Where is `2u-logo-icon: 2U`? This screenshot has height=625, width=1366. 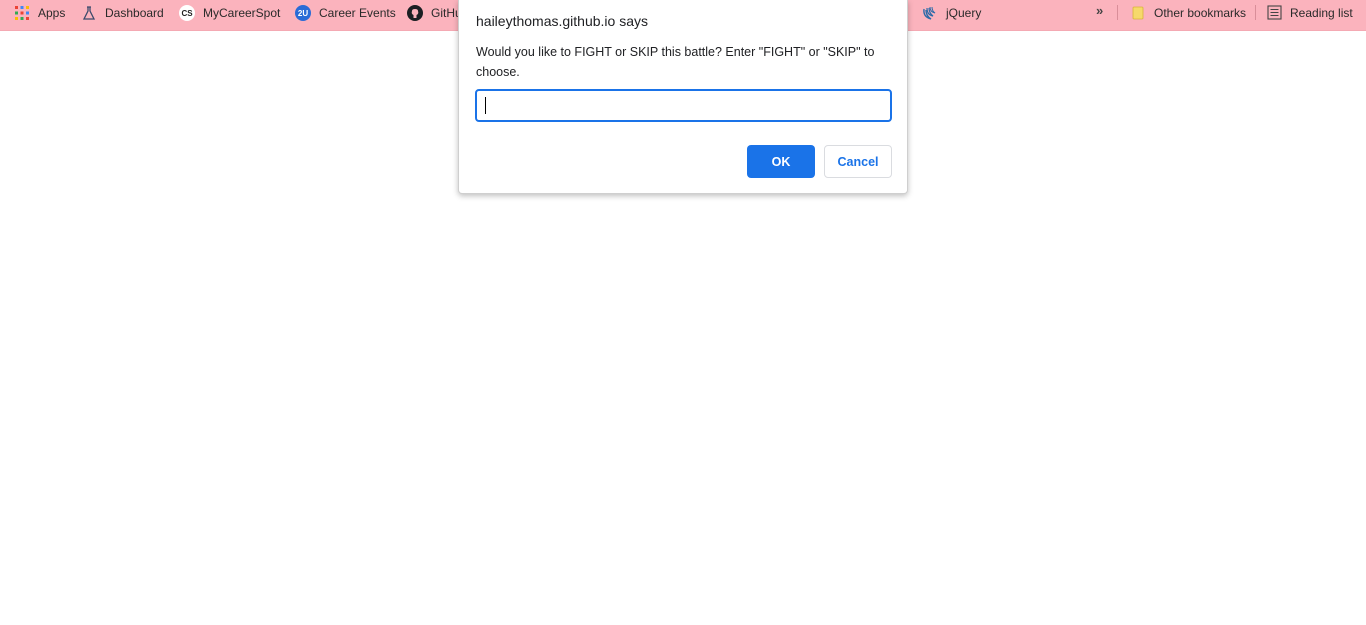
2u-logo-icon: 2U is located at coordinates (303, 12).